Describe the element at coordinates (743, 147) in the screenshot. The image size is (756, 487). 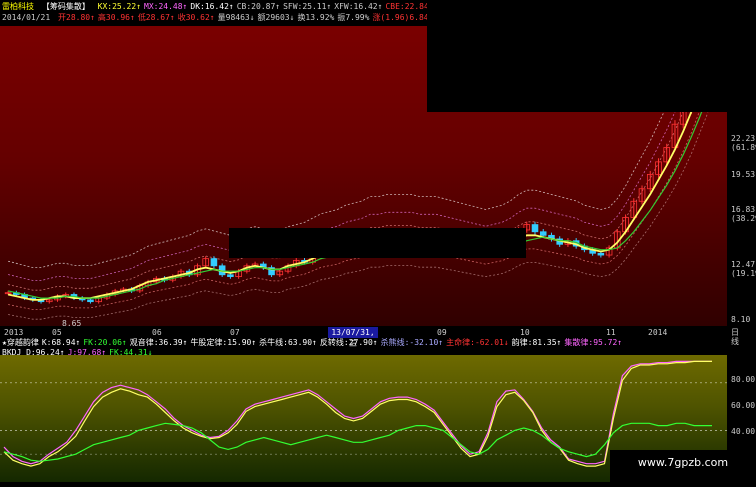
I see `axis-label: (61.8%)` at that location.